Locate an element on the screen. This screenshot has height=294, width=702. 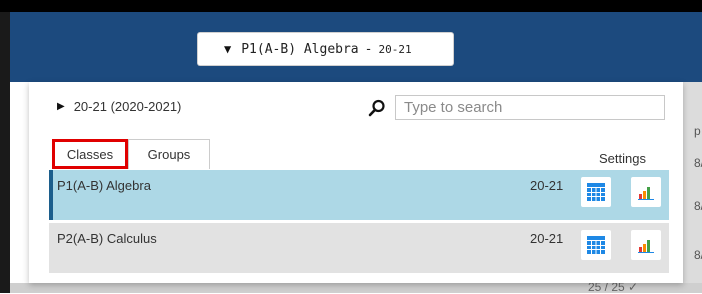
school-year-toggle: ▶ 20-21 (2020-2021) is located at coordinates (119, 106).